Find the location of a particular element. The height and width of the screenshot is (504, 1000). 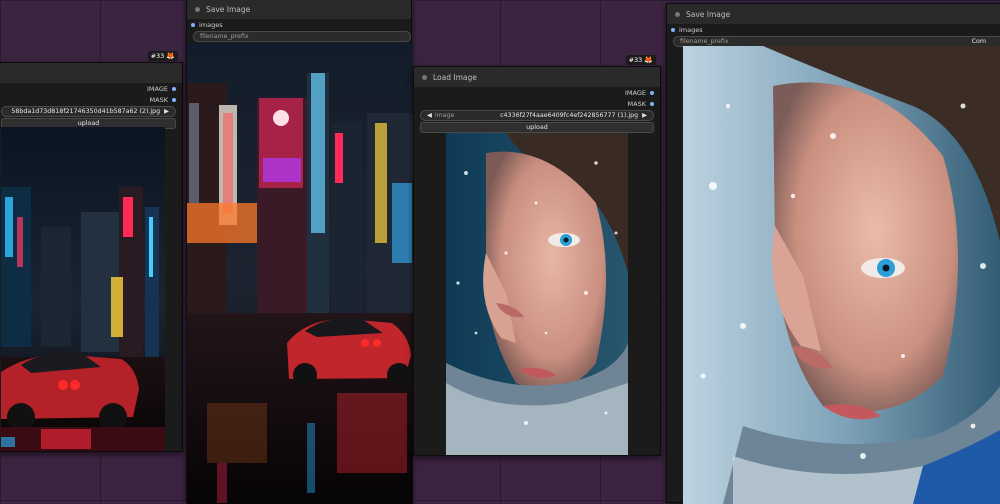

image-filename-value: c4336f27f4aae6409fc4ef242856777 (1).jpg is located at coordinates (569, 115).